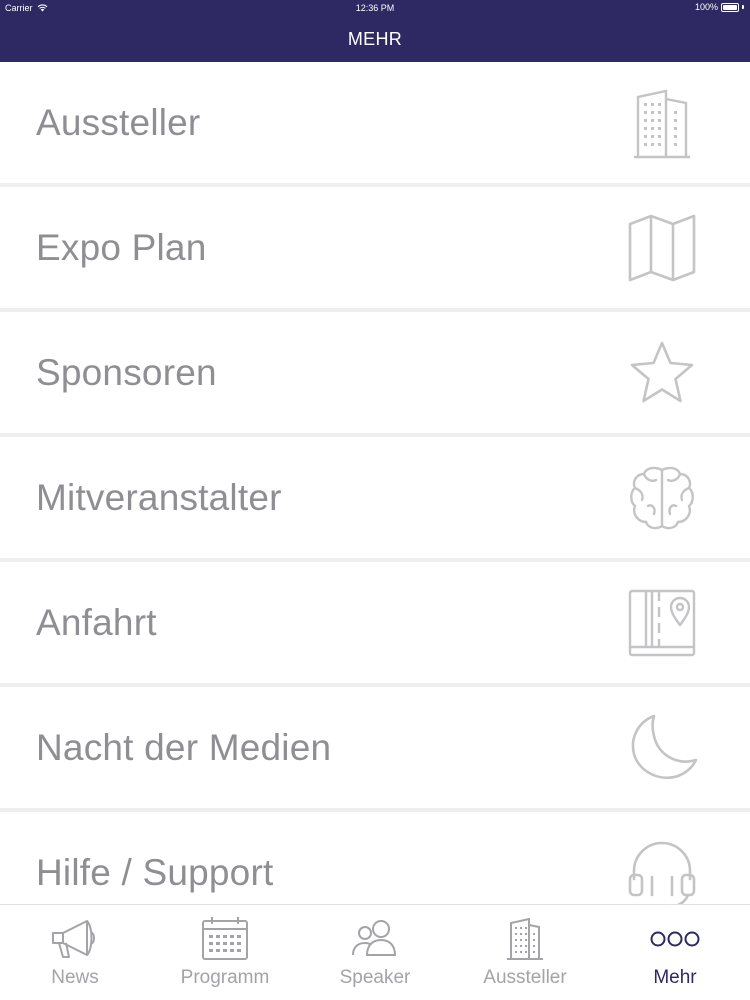 The width and height of the screenshot is (750, 1000). Describe the element at coordinates (730, 7) in the screenshot. I see `battery-icon` at that location.